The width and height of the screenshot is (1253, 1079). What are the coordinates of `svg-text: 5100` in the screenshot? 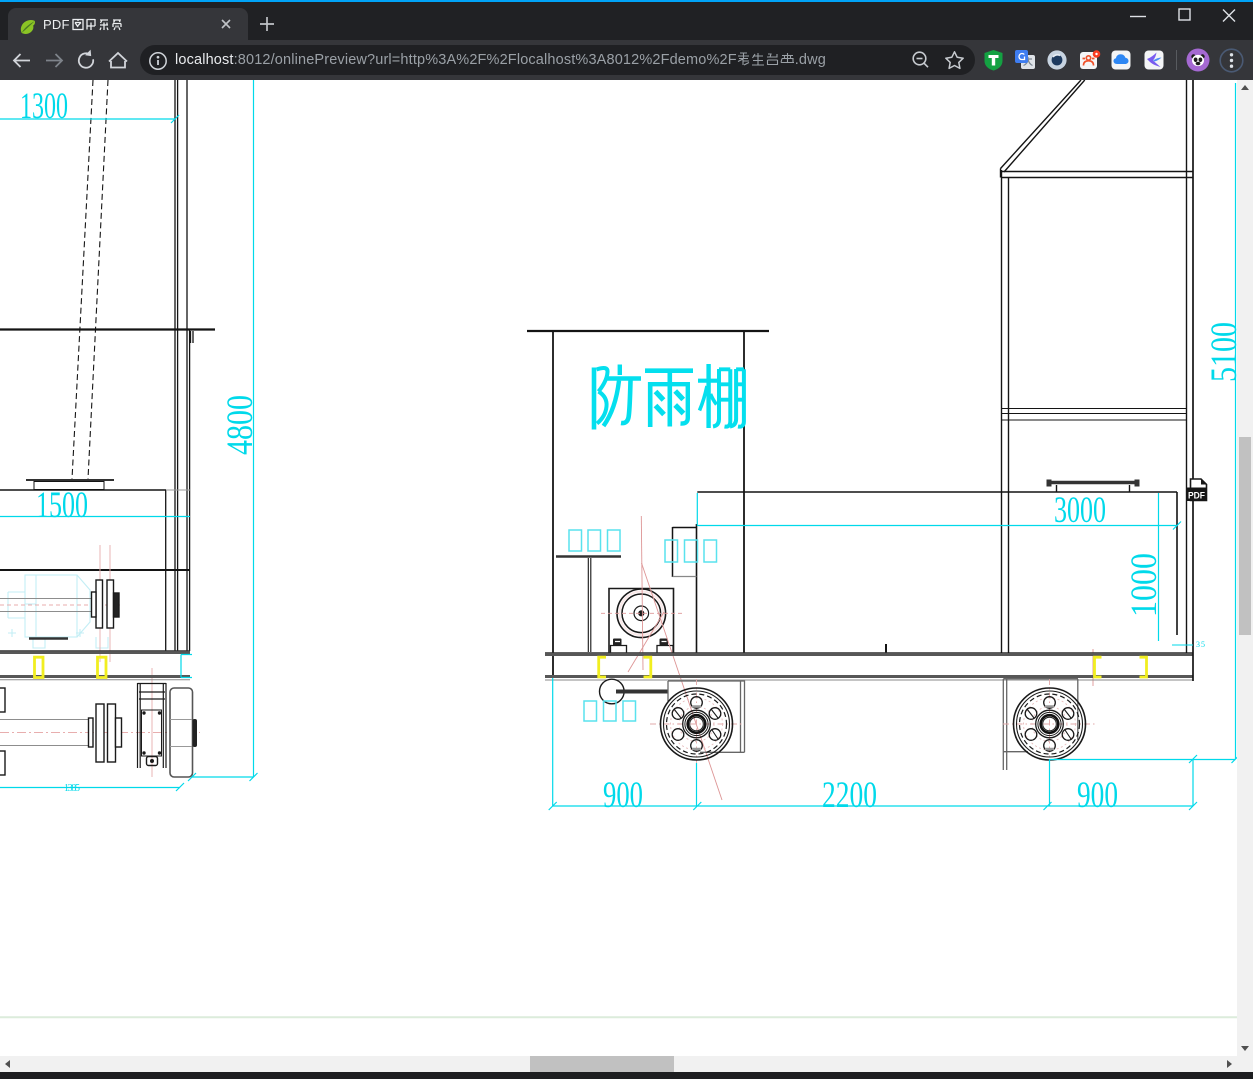 It's located at (1220, 352).